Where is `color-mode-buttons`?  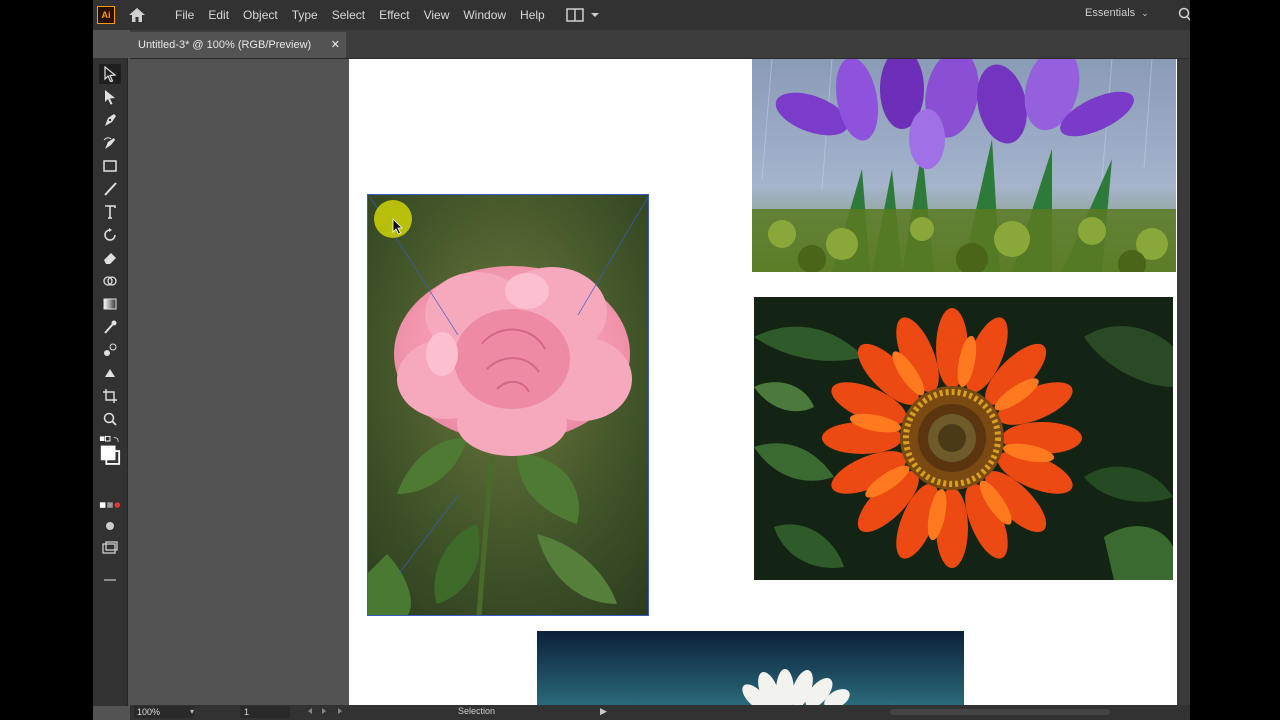 color-mode-buttons is located at coordinates (110, 506).